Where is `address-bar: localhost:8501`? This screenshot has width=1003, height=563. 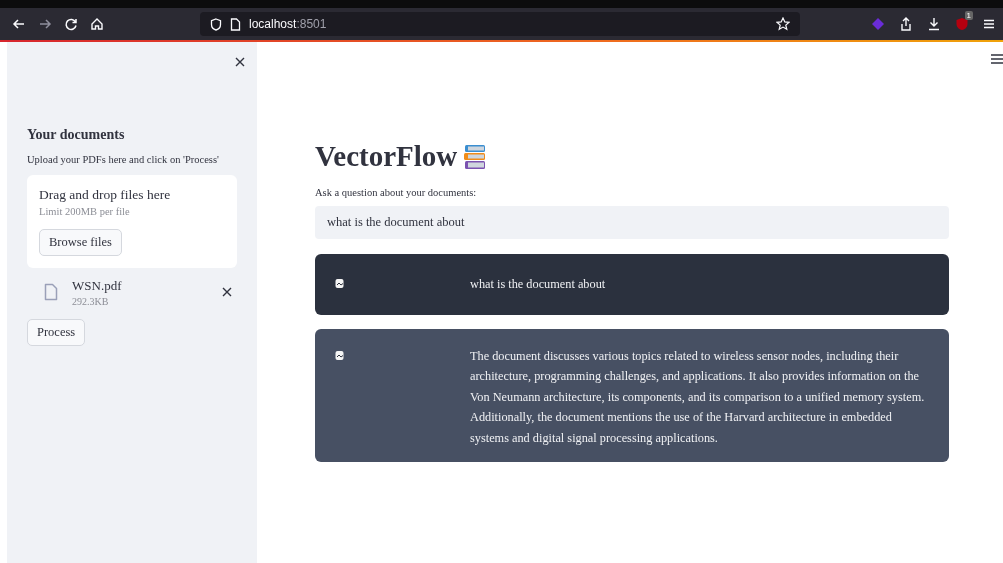
address-bar: localhost:8501 is located at coordinates (500, 24).